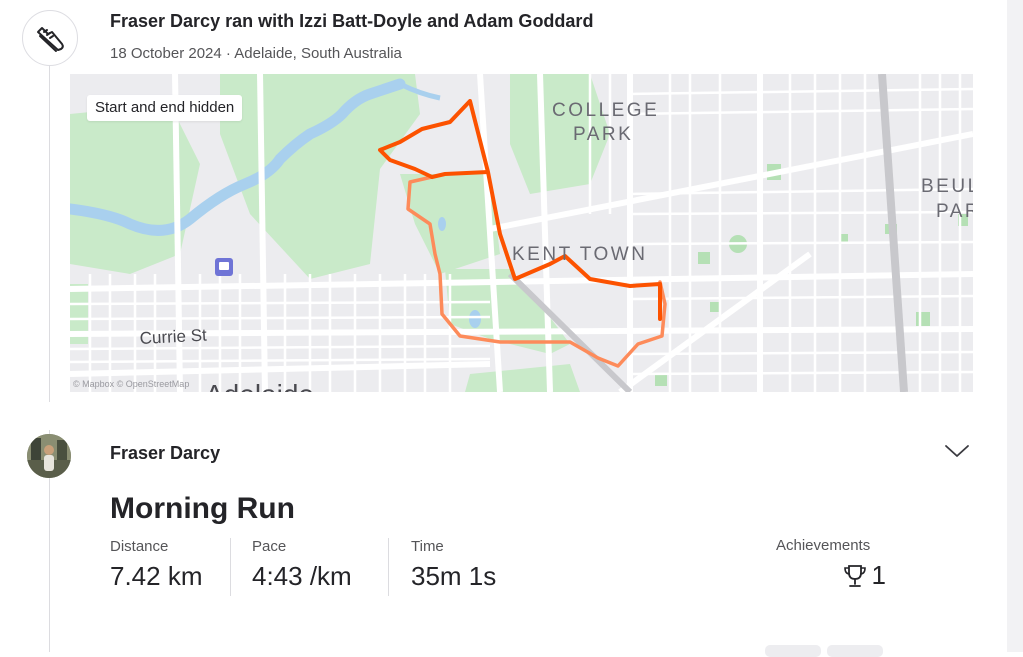 The width and height of the screenshot is (1023, 657). I want to click on map-label-kent-town: KENT TOWN, so click(579, 254).